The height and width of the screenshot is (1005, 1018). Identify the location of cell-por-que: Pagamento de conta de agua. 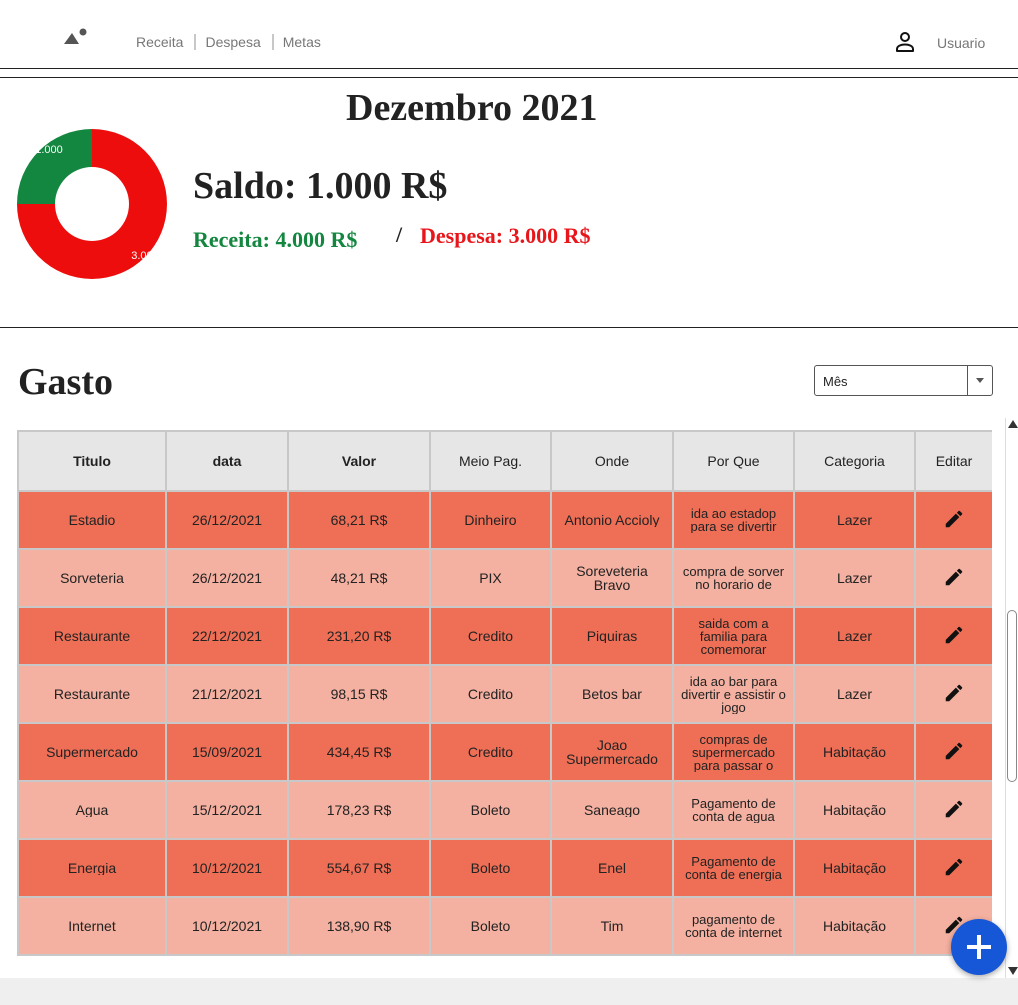
(733, 810).